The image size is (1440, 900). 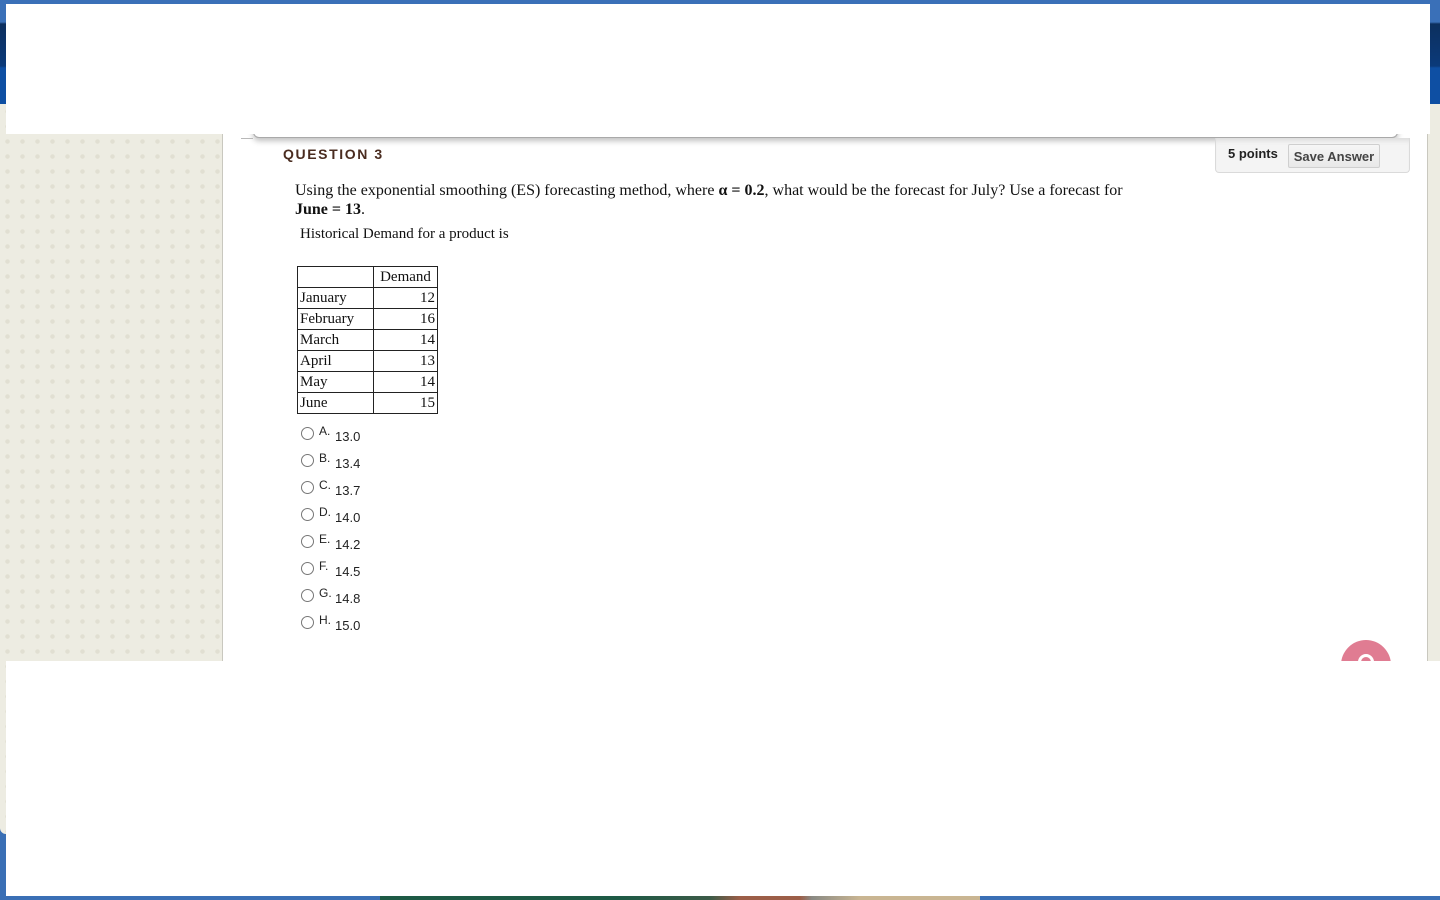 I want to click on option-a: A. 13.0, so click(x=361, y=437).